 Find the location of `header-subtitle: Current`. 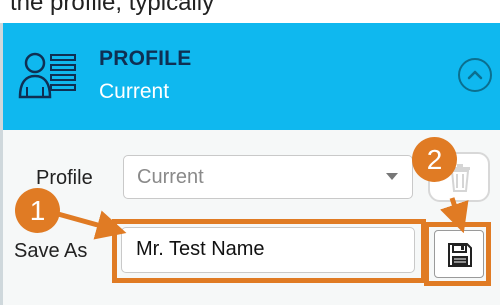

header-subtitle: Current is located at coordinates (134, 91).